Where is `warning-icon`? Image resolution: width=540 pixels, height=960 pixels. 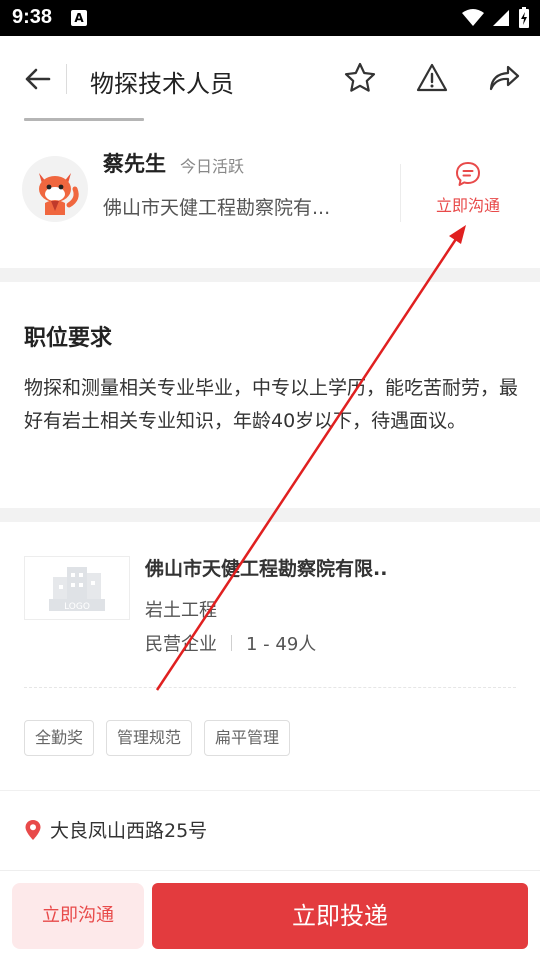
warning-icon is located at coordinates (432, 77).